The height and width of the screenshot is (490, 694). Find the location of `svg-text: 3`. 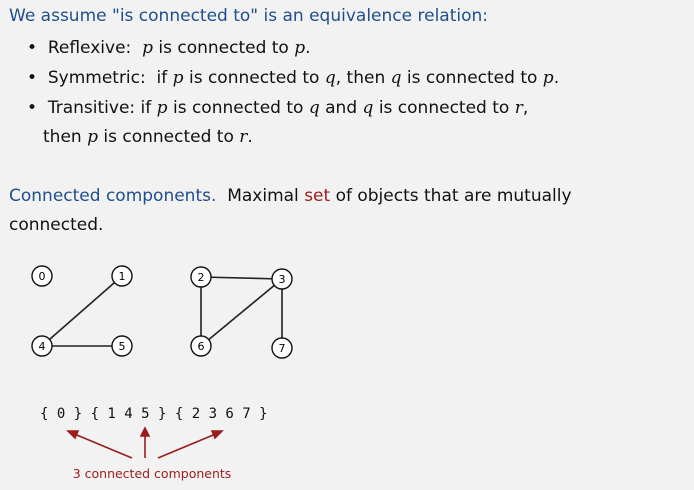

svg-text: 3 is located at coordinates (282, 279).